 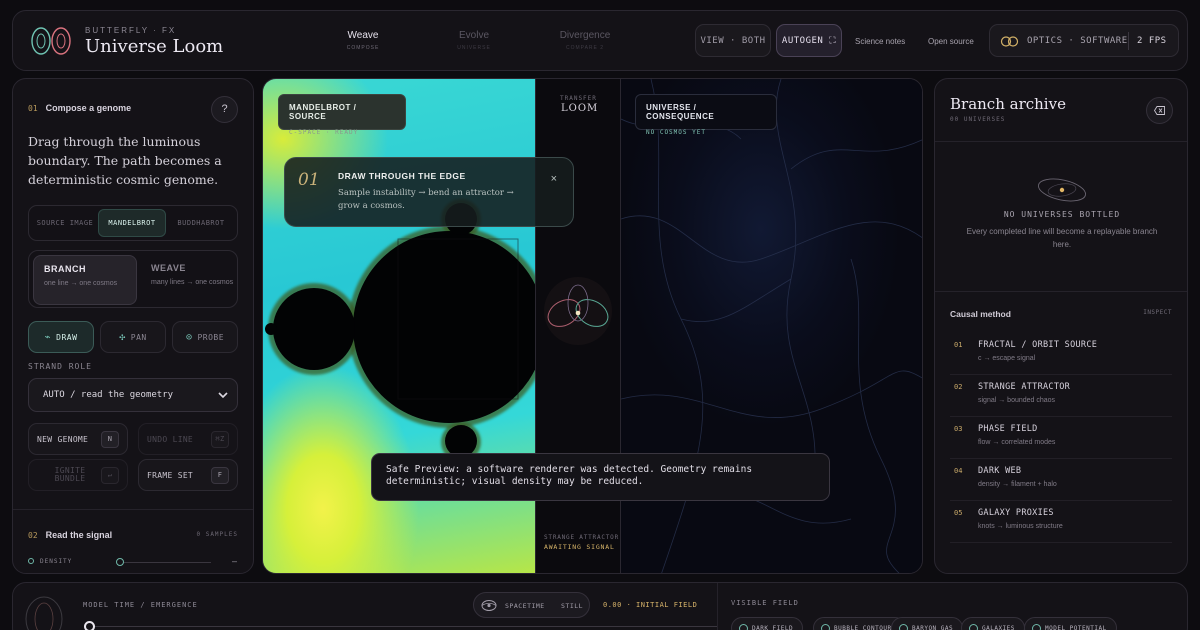 I want to click on tab-evolve-label: Evolve, so click(x=473, y=35).